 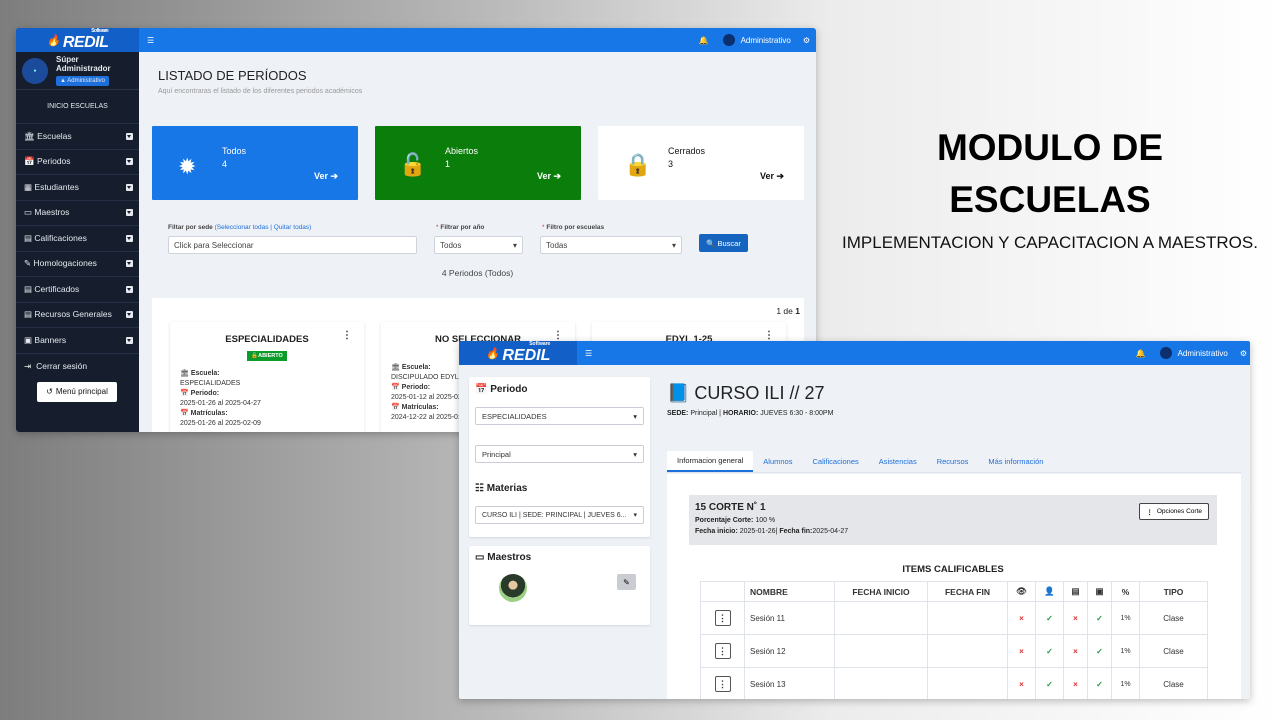 What do you see at coordinates (575, 227) in the screenshot?
I see `school-label-text: Filtro por escuelas` at bounding box center [575, 227].